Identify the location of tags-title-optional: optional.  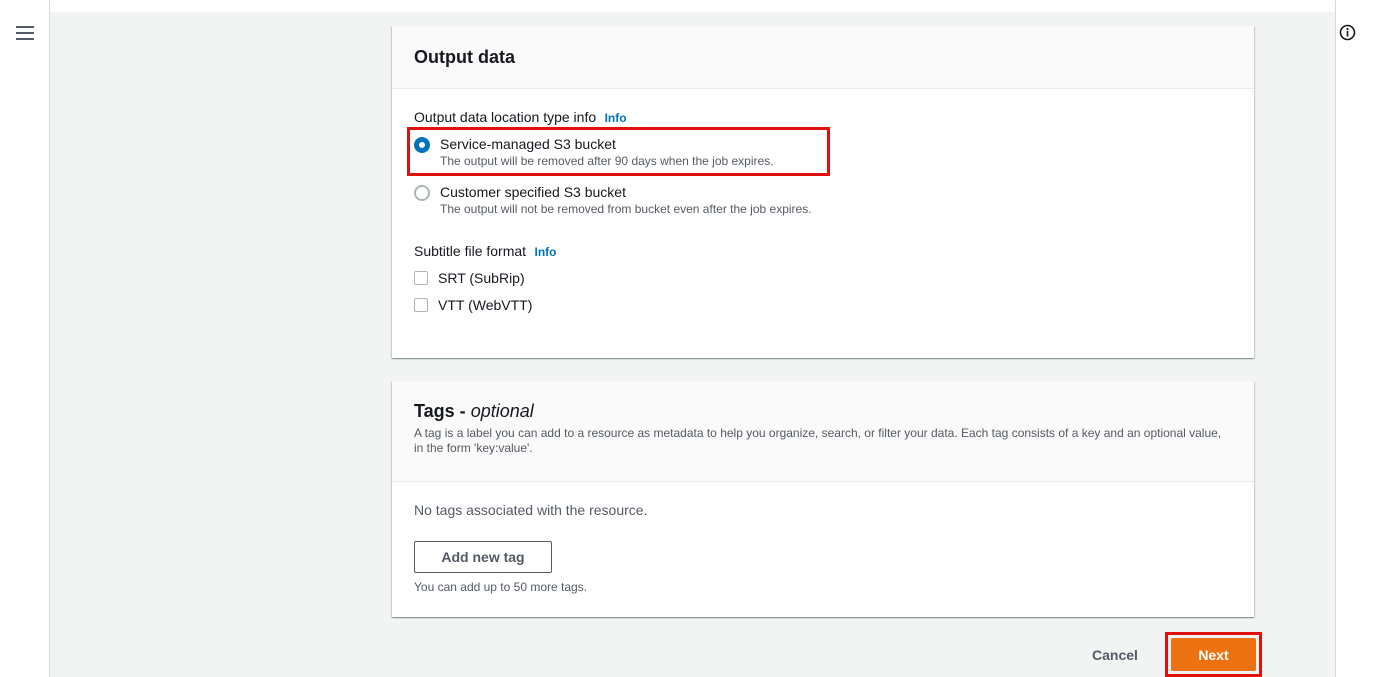
(502, 411).